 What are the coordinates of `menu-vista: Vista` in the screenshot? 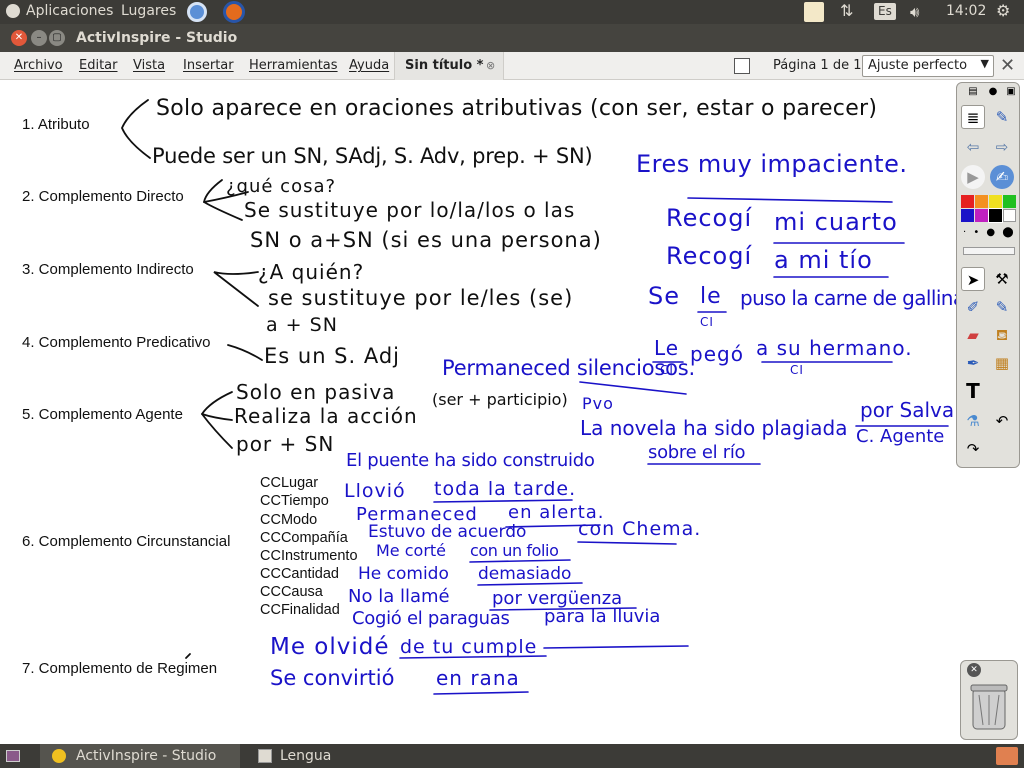 It's located at (149, 65).